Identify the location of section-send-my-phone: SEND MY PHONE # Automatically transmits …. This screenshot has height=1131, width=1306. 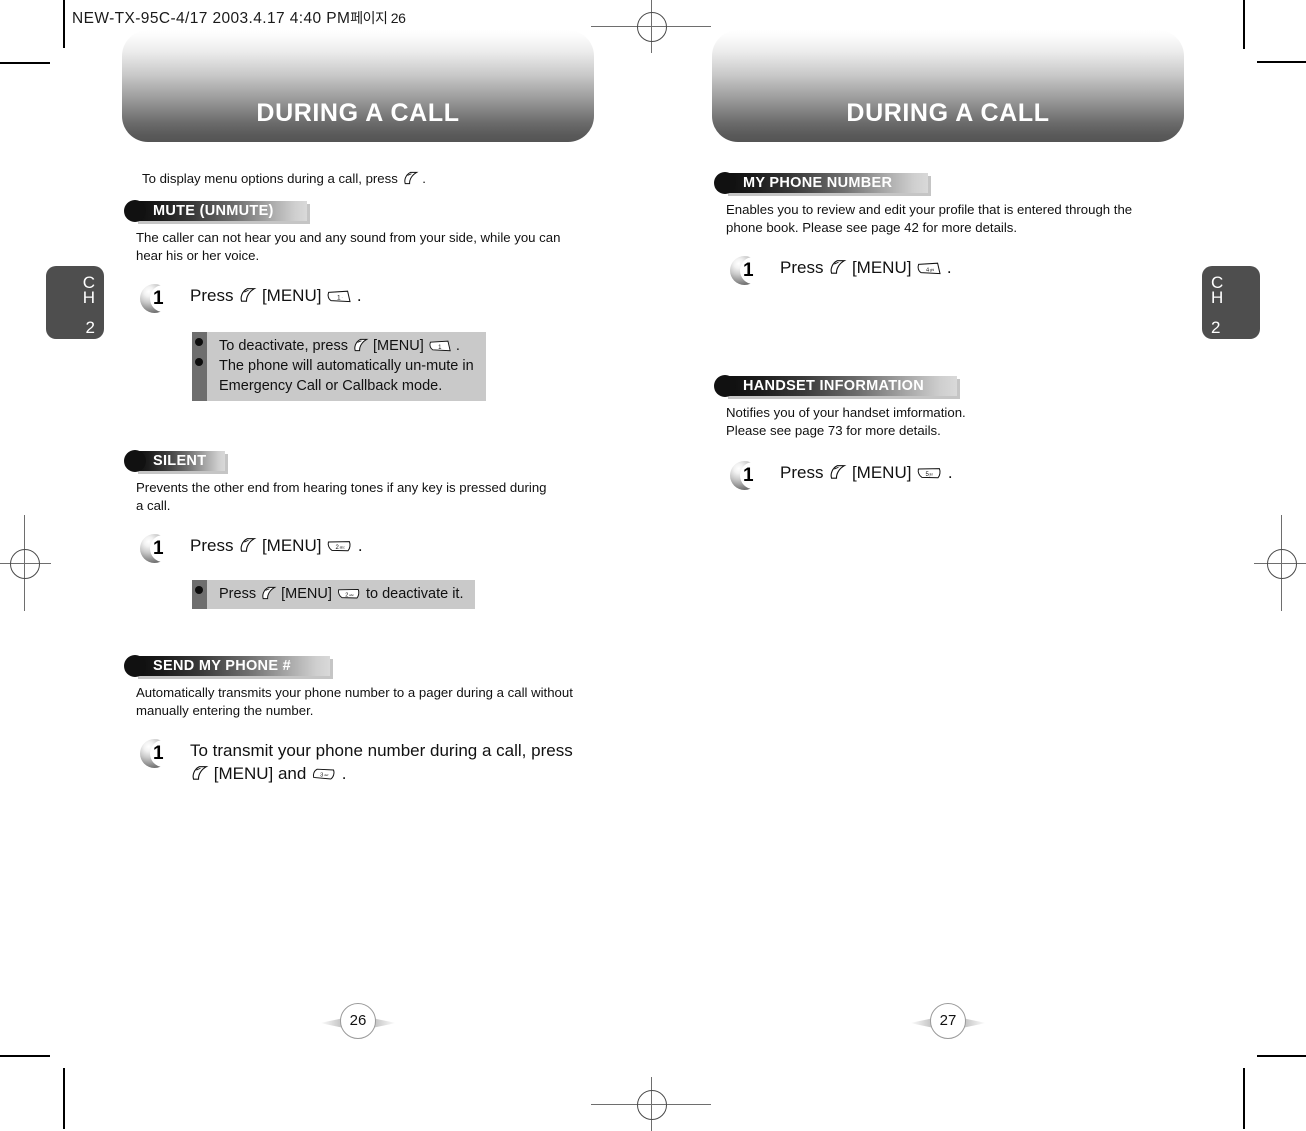
(358, 720).